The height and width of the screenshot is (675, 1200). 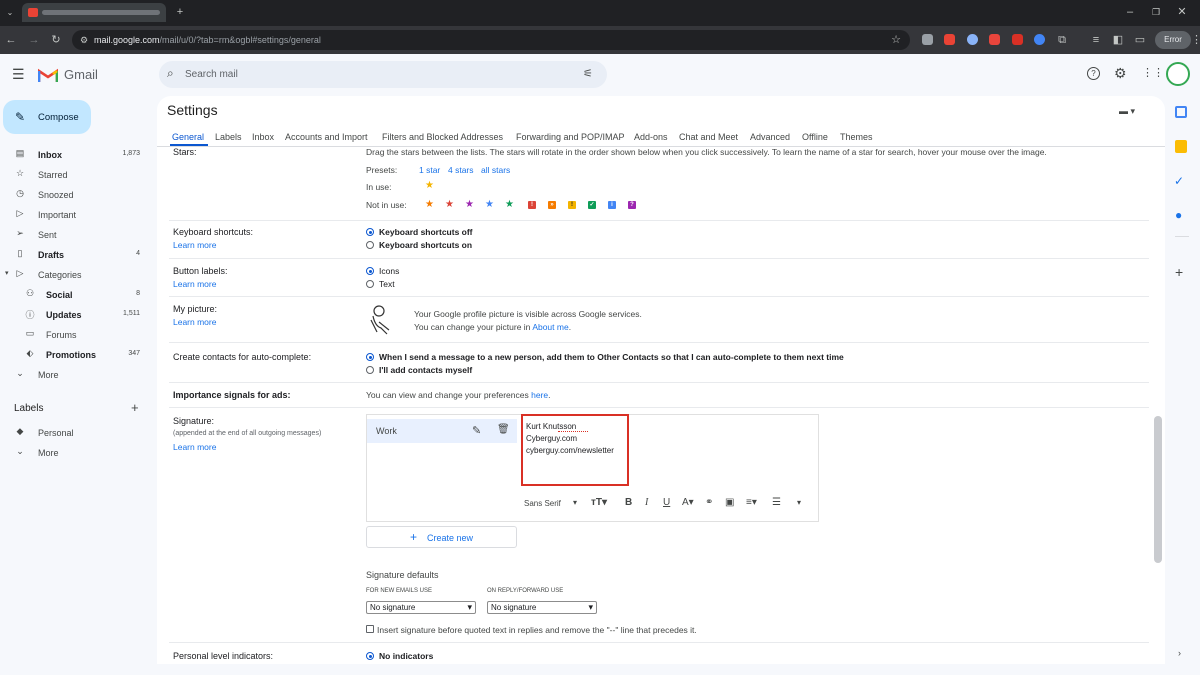 I want to click on tab-offline: Offline, so click(x=815, y=137).